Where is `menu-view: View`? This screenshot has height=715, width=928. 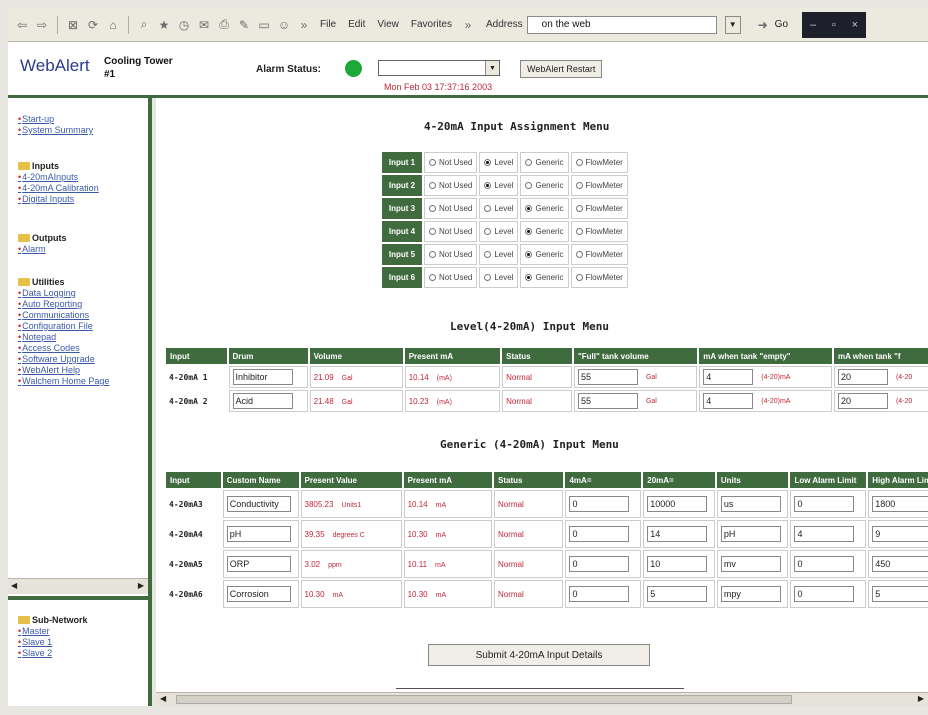
menu-view: View is located at coordinates (388, 24).